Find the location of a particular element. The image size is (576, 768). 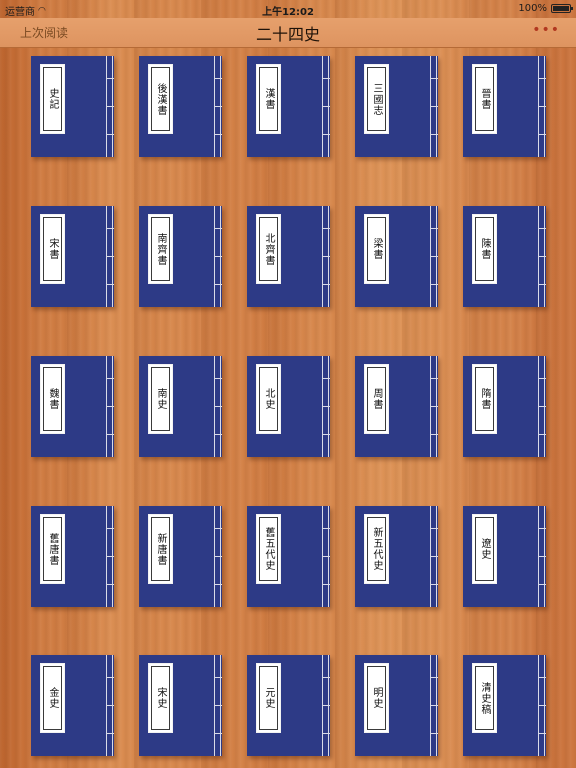

book-item: 陳書 is located at coordinates (504, 256).